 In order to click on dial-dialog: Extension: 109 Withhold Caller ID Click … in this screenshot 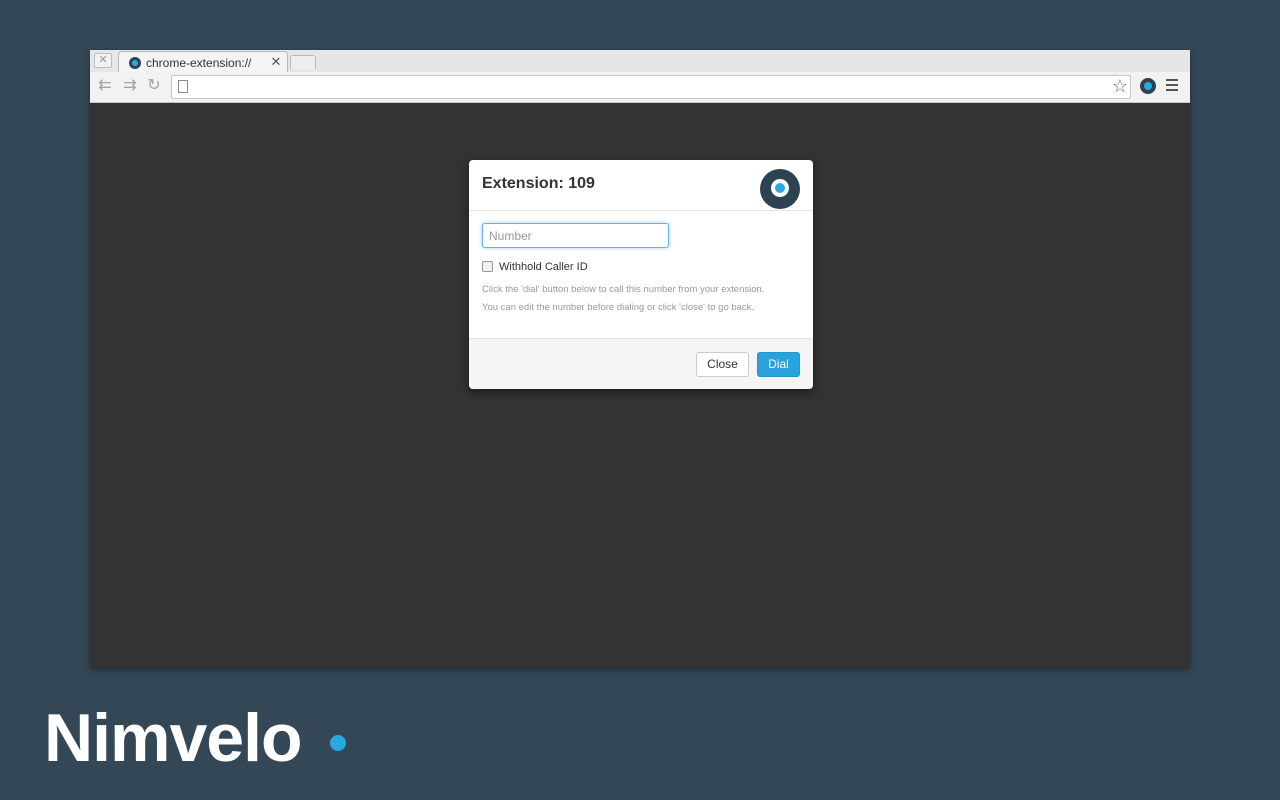, I will do `click(641, 274)`.